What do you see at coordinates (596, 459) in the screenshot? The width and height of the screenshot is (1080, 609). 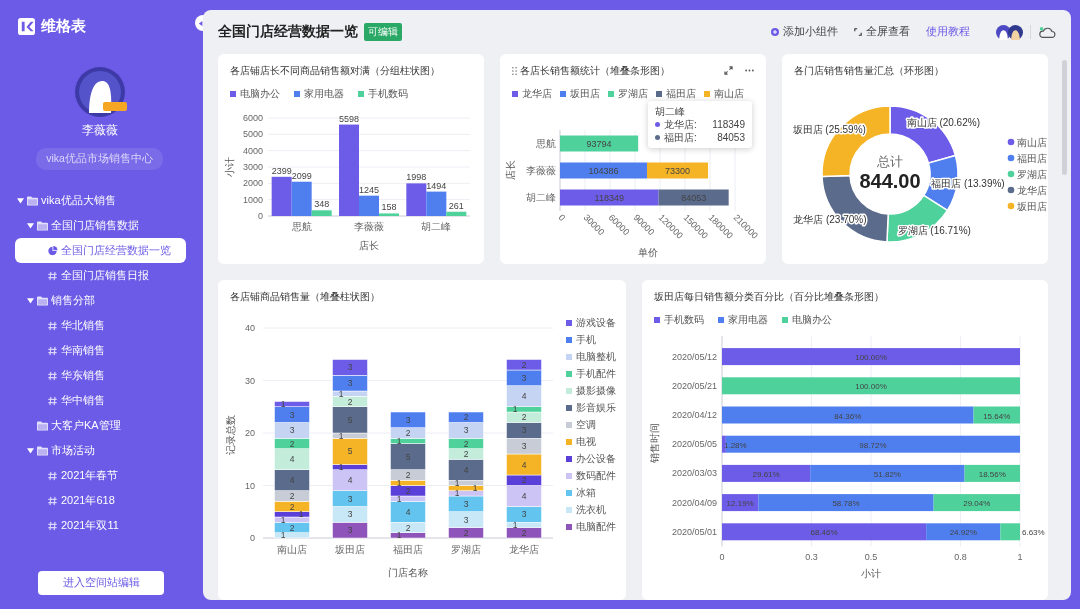 I see `legend-label: 办公设备` at bounding box center [596, 459].